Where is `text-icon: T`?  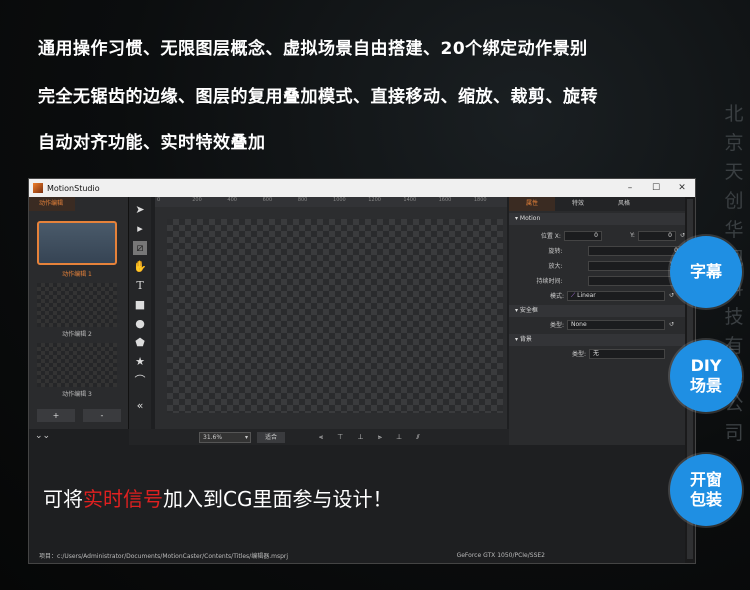
text-icon: T is located at coordinates (140, 286).